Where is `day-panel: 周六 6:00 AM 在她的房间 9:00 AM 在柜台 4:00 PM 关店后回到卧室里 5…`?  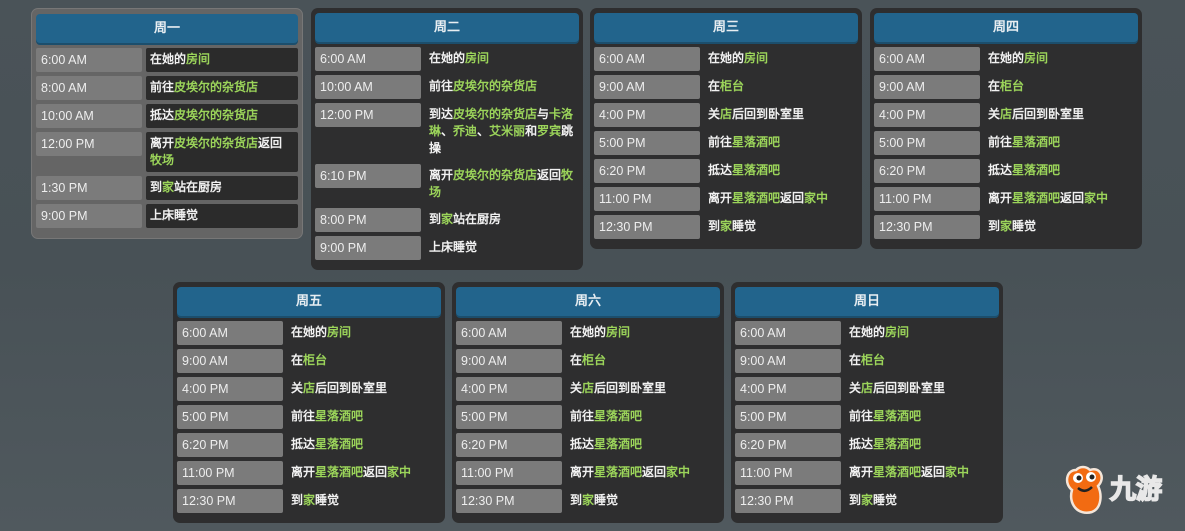 day-panel: 周六 6:00 AM 在她的房间 9:00 AM 在柜台 4:00 PM 关店后回到卧室里 5… is located at coordinates (588, 402).